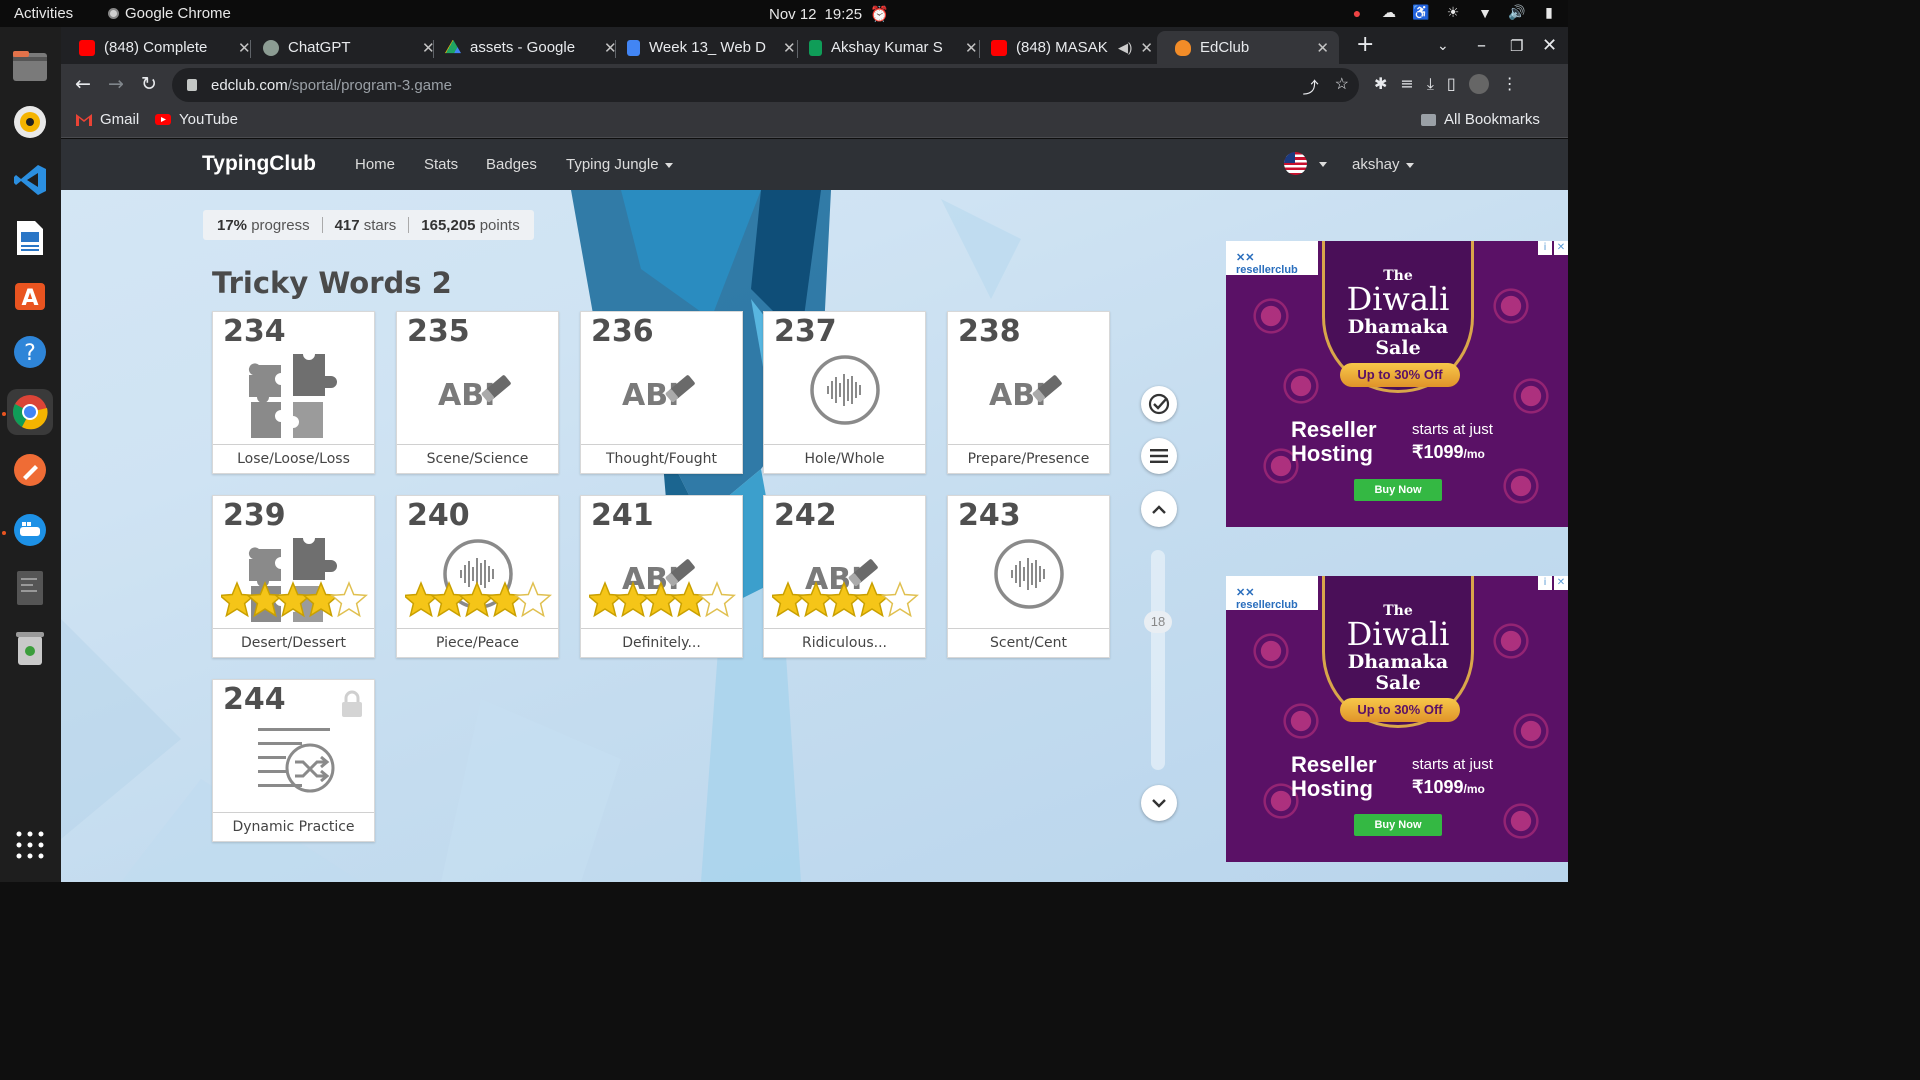 The width and height of the screenshot is (1920, 1080). What do you see at coordinates (345, 47) in the screenshot?
I see `browser-tab: ChatGPT ✕` at bounding box center [345, 47].